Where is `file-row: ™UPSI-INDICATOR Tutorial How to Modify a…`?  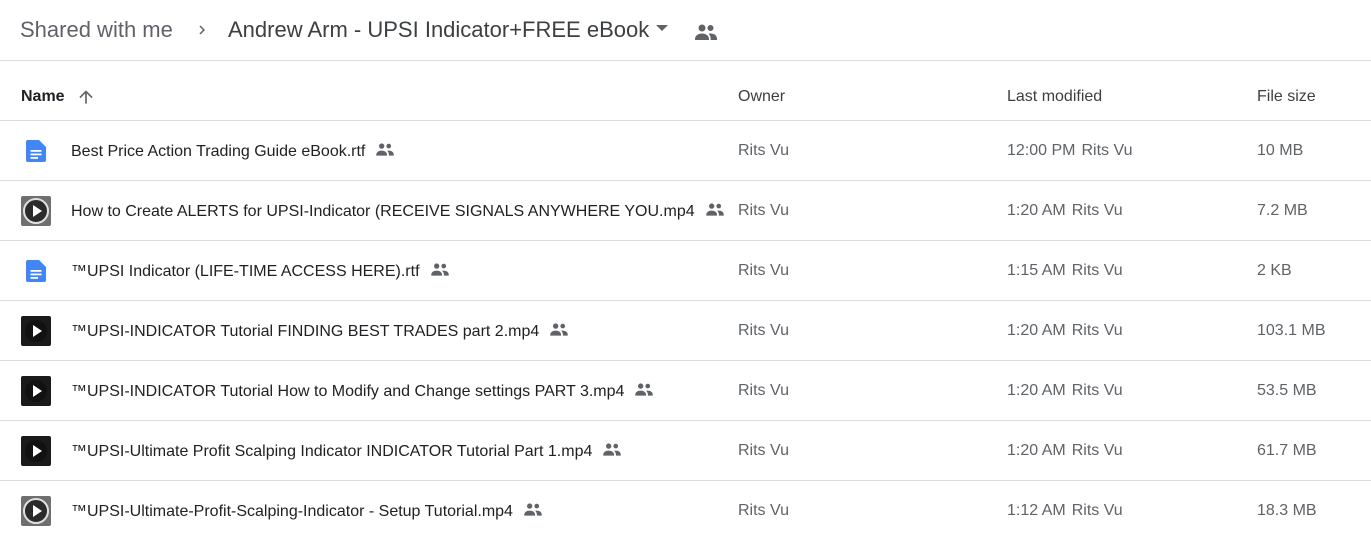
file-row: ™UPSI-INDICATOR Tutorial How to Modify a… is located at coordinates (685, 391).